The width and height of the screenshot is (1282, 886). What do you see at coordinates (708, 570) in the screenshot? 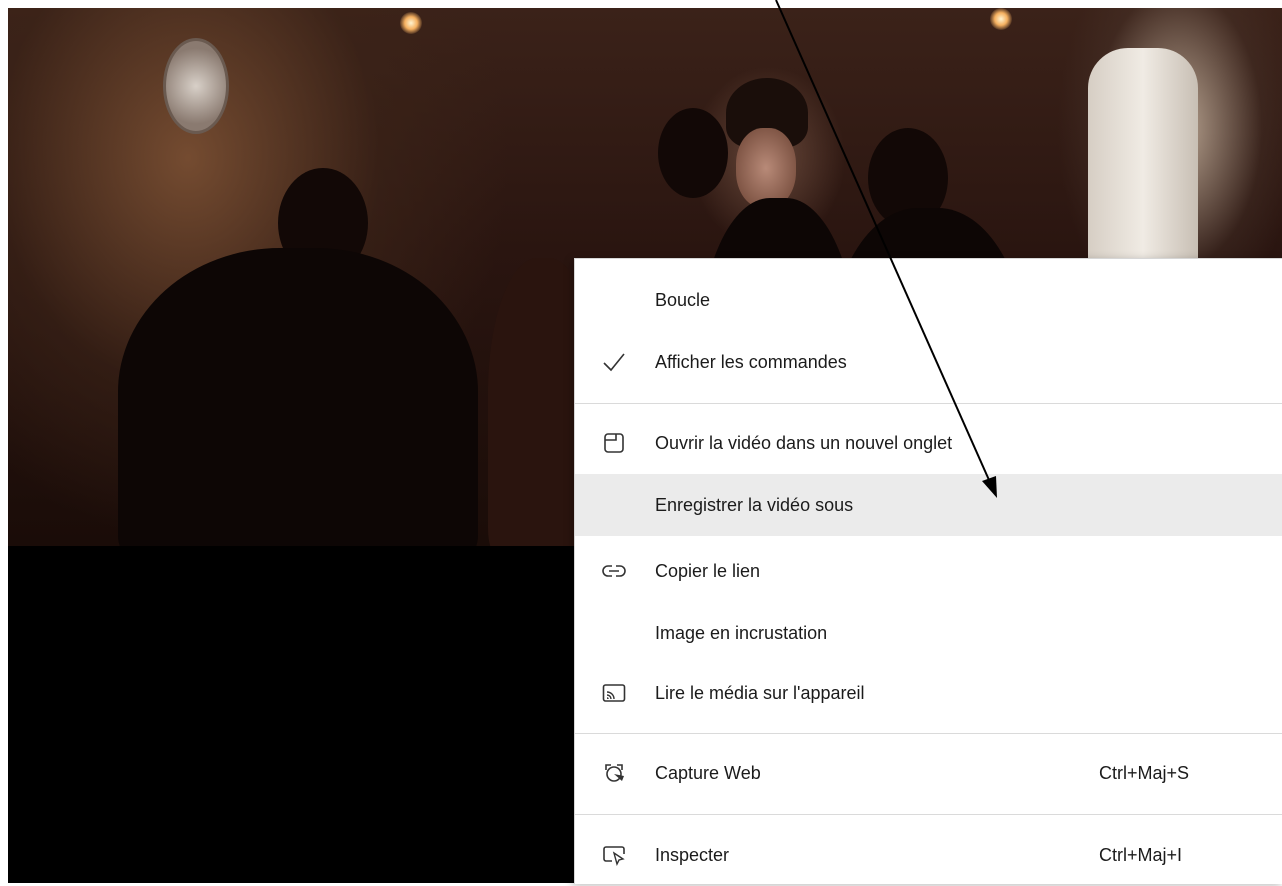
I see `menu-item-label: Copier le lien` at bounding box center [708, 570].